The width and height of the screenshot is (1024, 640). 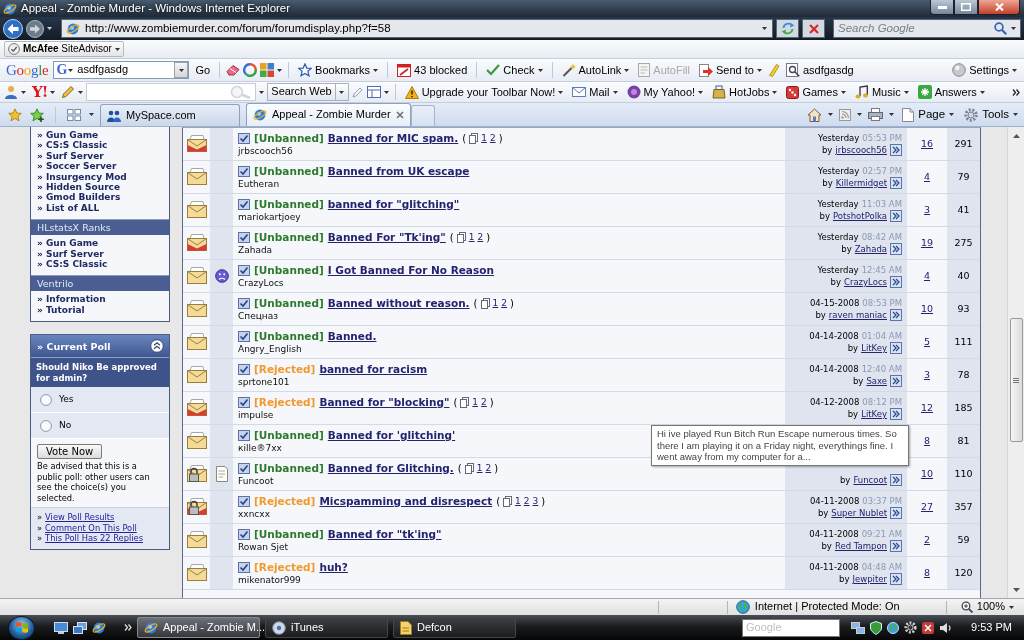 What do you see at coordinates (926, 342) in the screenshot?
I see `replies-link: 5` at bounding box center [926, 342].